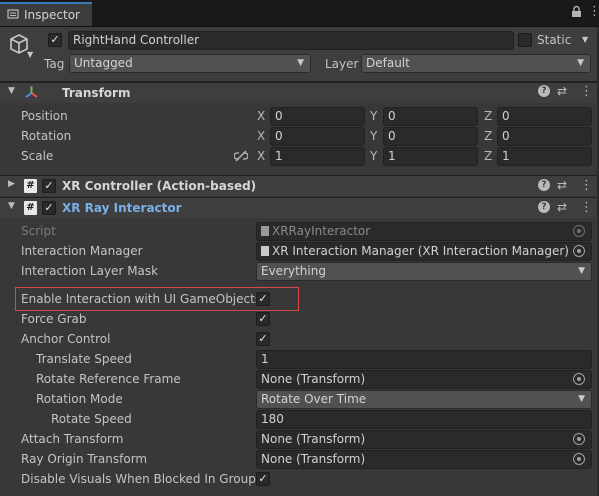 The image size is (599, 496). What do you see at coordinates (424, 419) in the screenshot?
I see `rotate-speed-field: 180` at bounding box center [424, 419].